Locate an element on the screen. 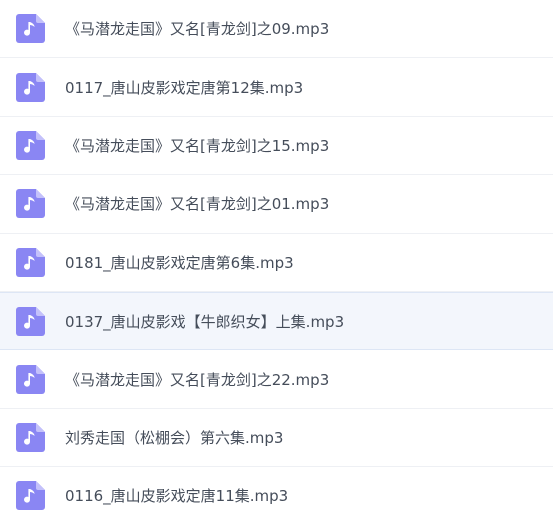 The image size is (553, 523). file-row: 刘秀走国（松棚会）第六集.mp3 is located at coordinates (276, 438).